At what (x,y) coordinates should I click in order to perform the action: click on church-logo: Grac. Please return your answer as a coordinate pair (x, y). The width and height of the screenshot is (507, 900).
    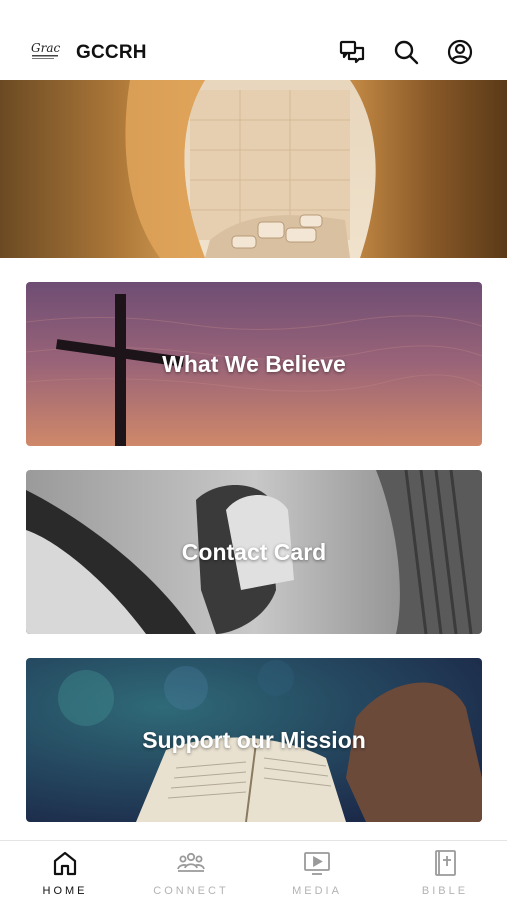
    Looking at the image, I should click on (46, 51).